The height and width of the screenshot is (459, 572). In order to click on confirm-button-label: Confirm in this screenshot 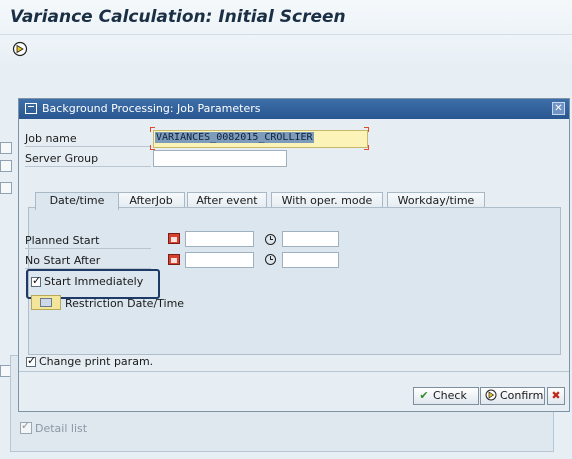, I will do `click(522, 395)`.